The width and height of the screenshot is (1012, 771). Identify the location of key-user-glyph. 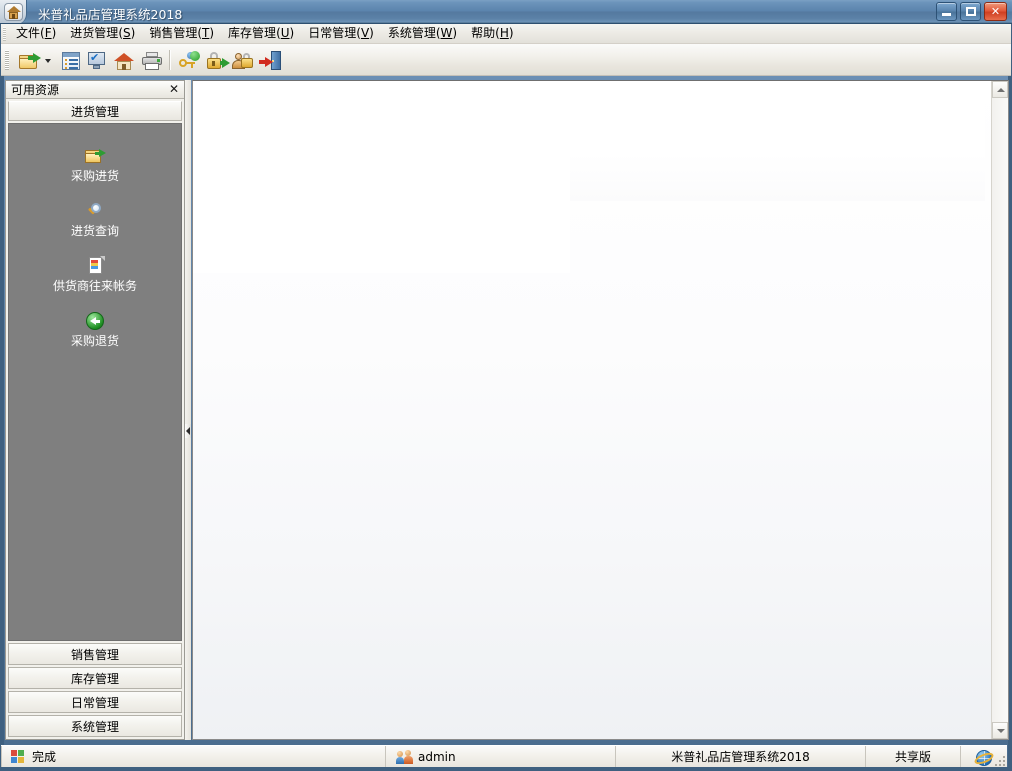
(189, 61).